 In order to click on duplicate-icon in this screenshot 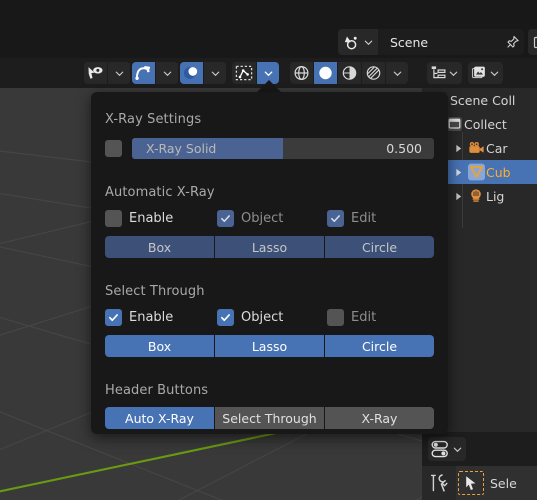, I will do `click(535, 42)`.